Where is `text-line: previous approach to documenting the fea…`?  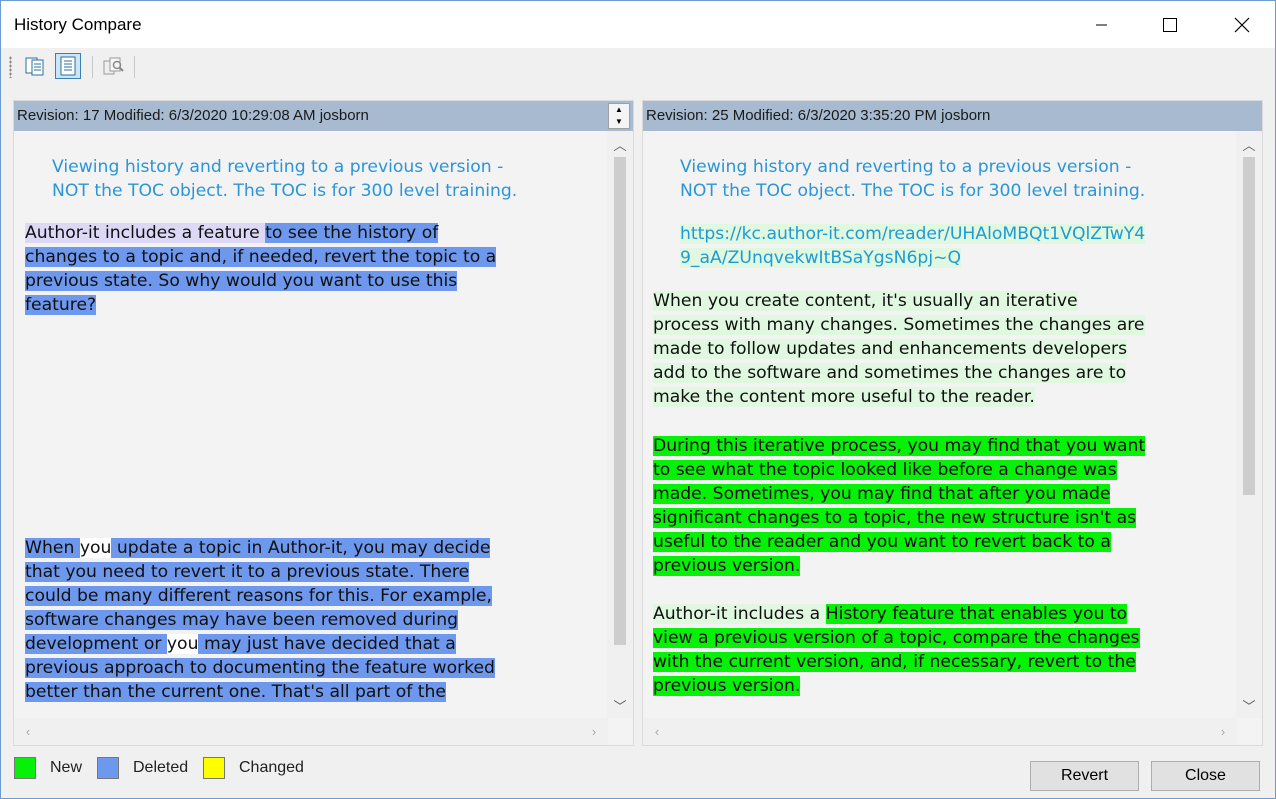 text-line: previous approach to documenting the fea… is located at coordinates (260, 668).